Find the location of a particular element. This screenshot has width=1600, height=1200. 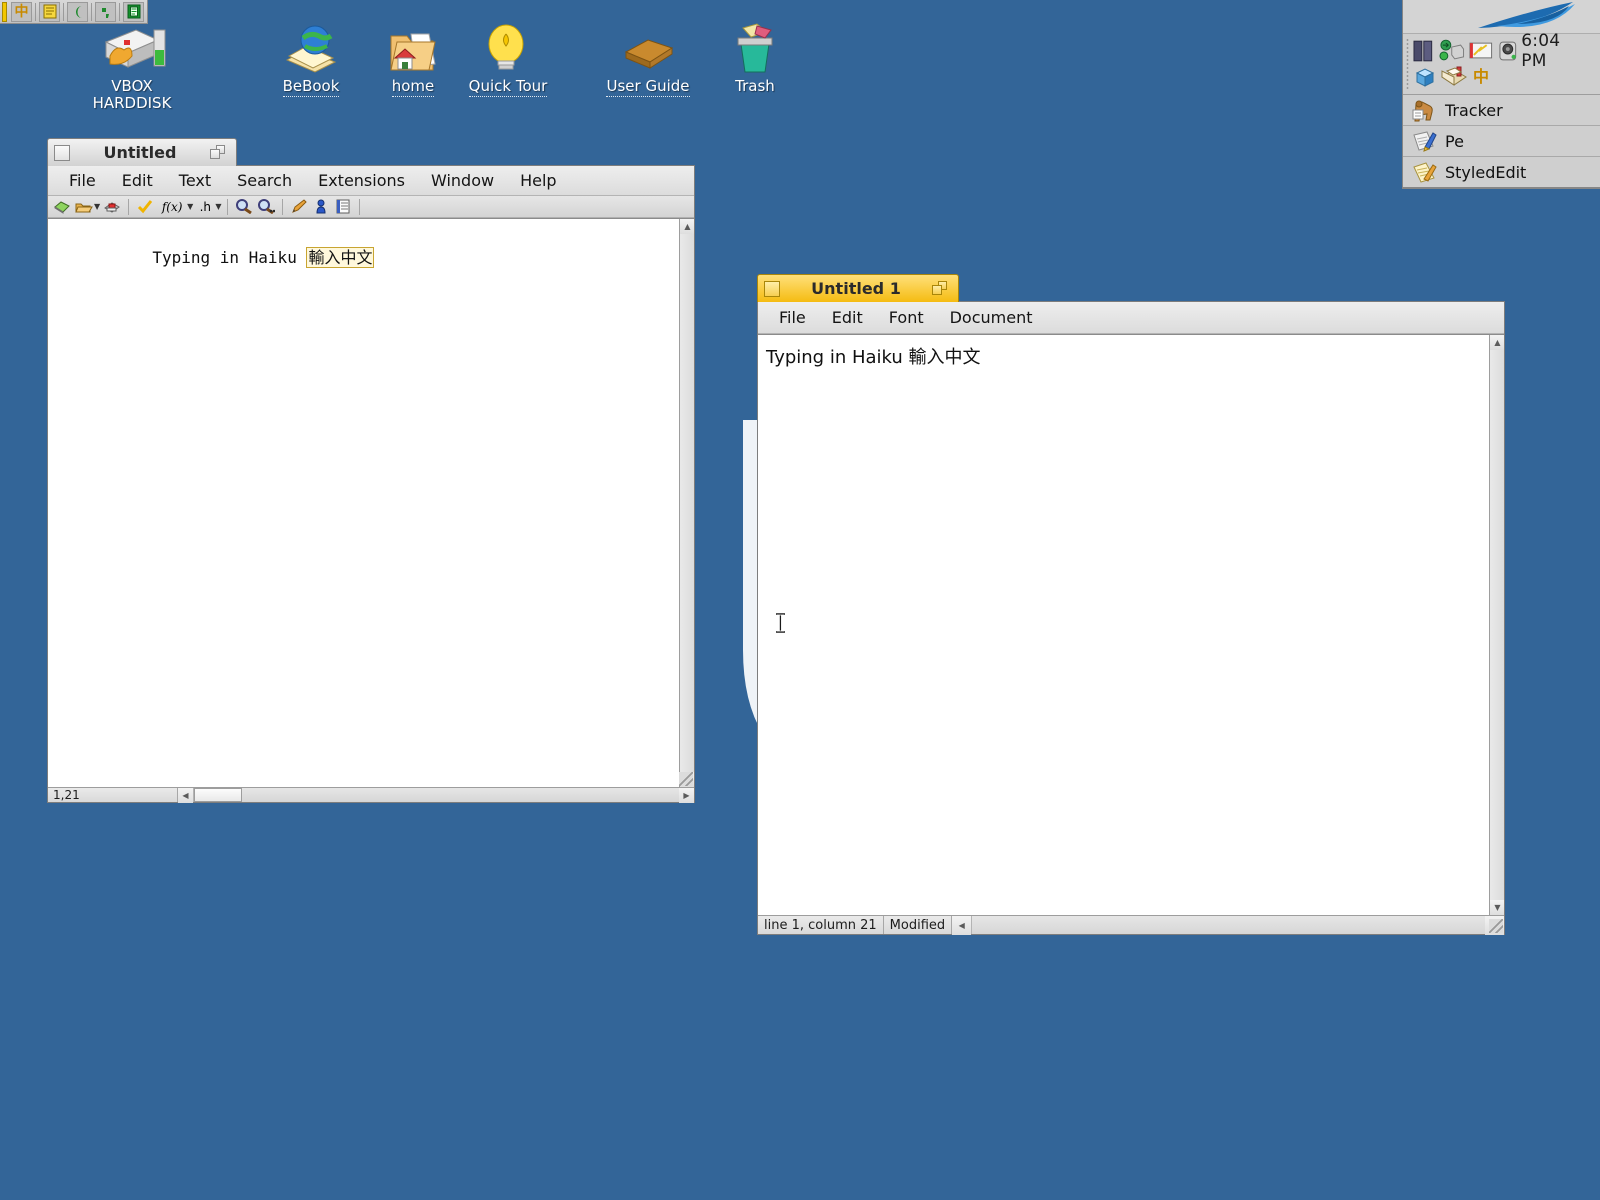

trash-icon is located at coordinates (755, 48).